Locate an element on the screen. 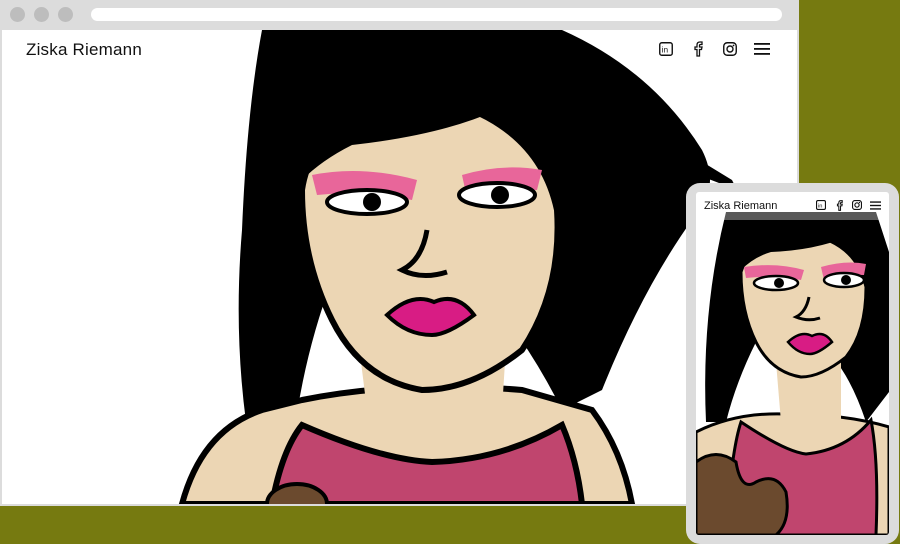 This screenshot has width=900, height=544. address-bar is located at coordinates (436, 14).